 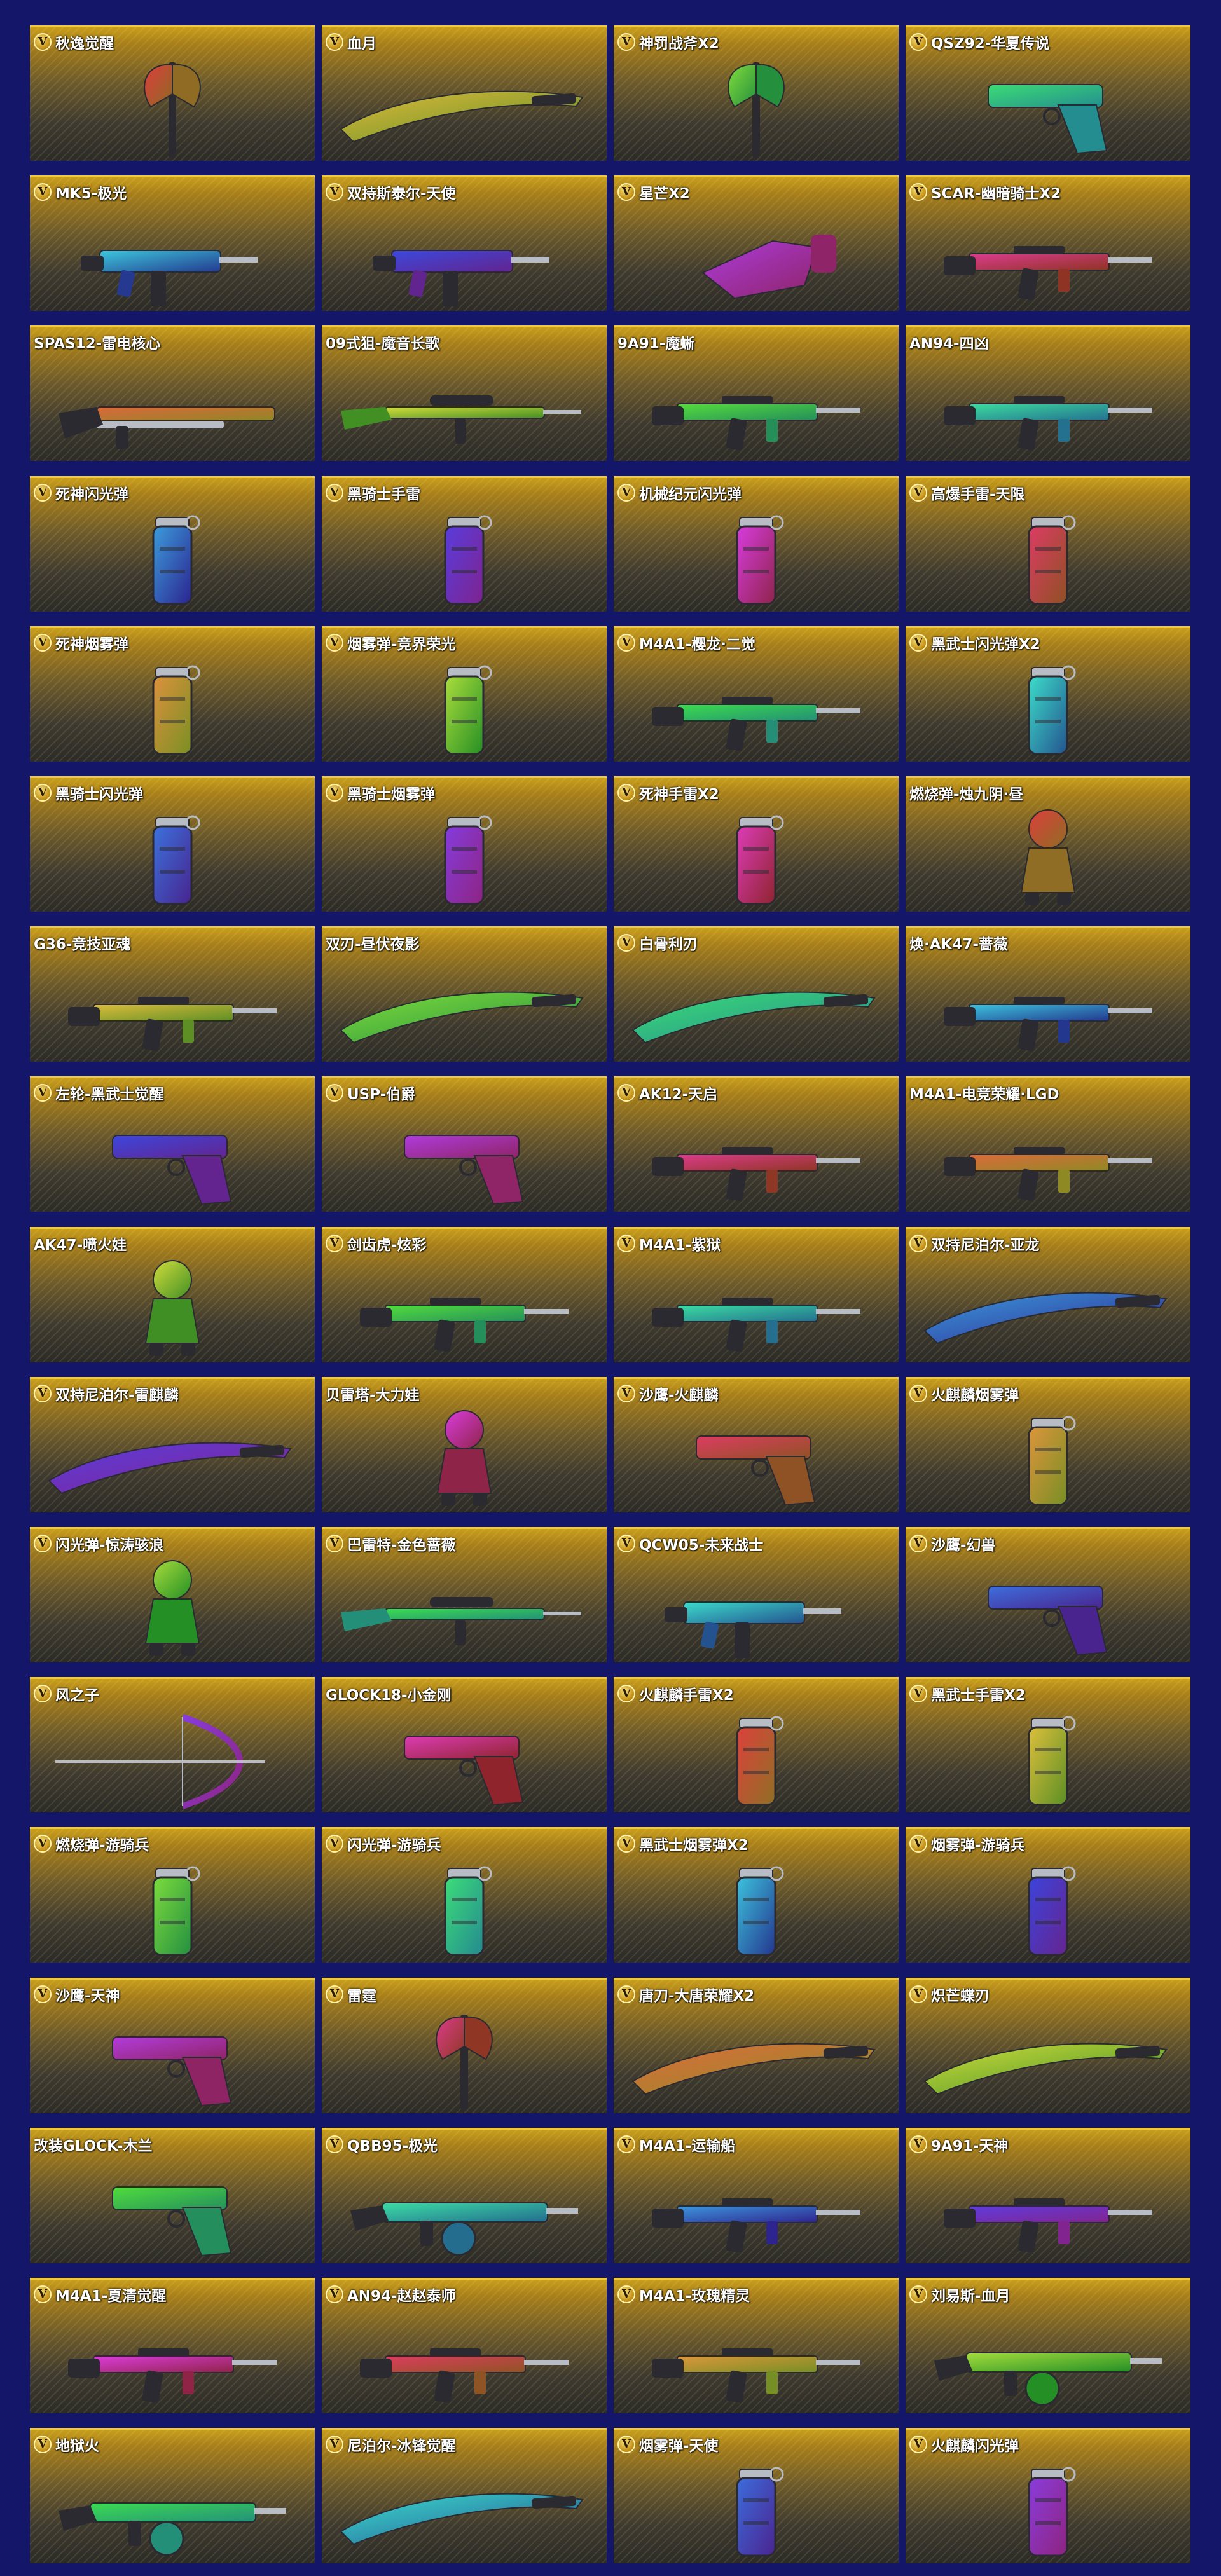 I want to click on item-name: AK47-喷火娃, so click(x=80, y=1245).